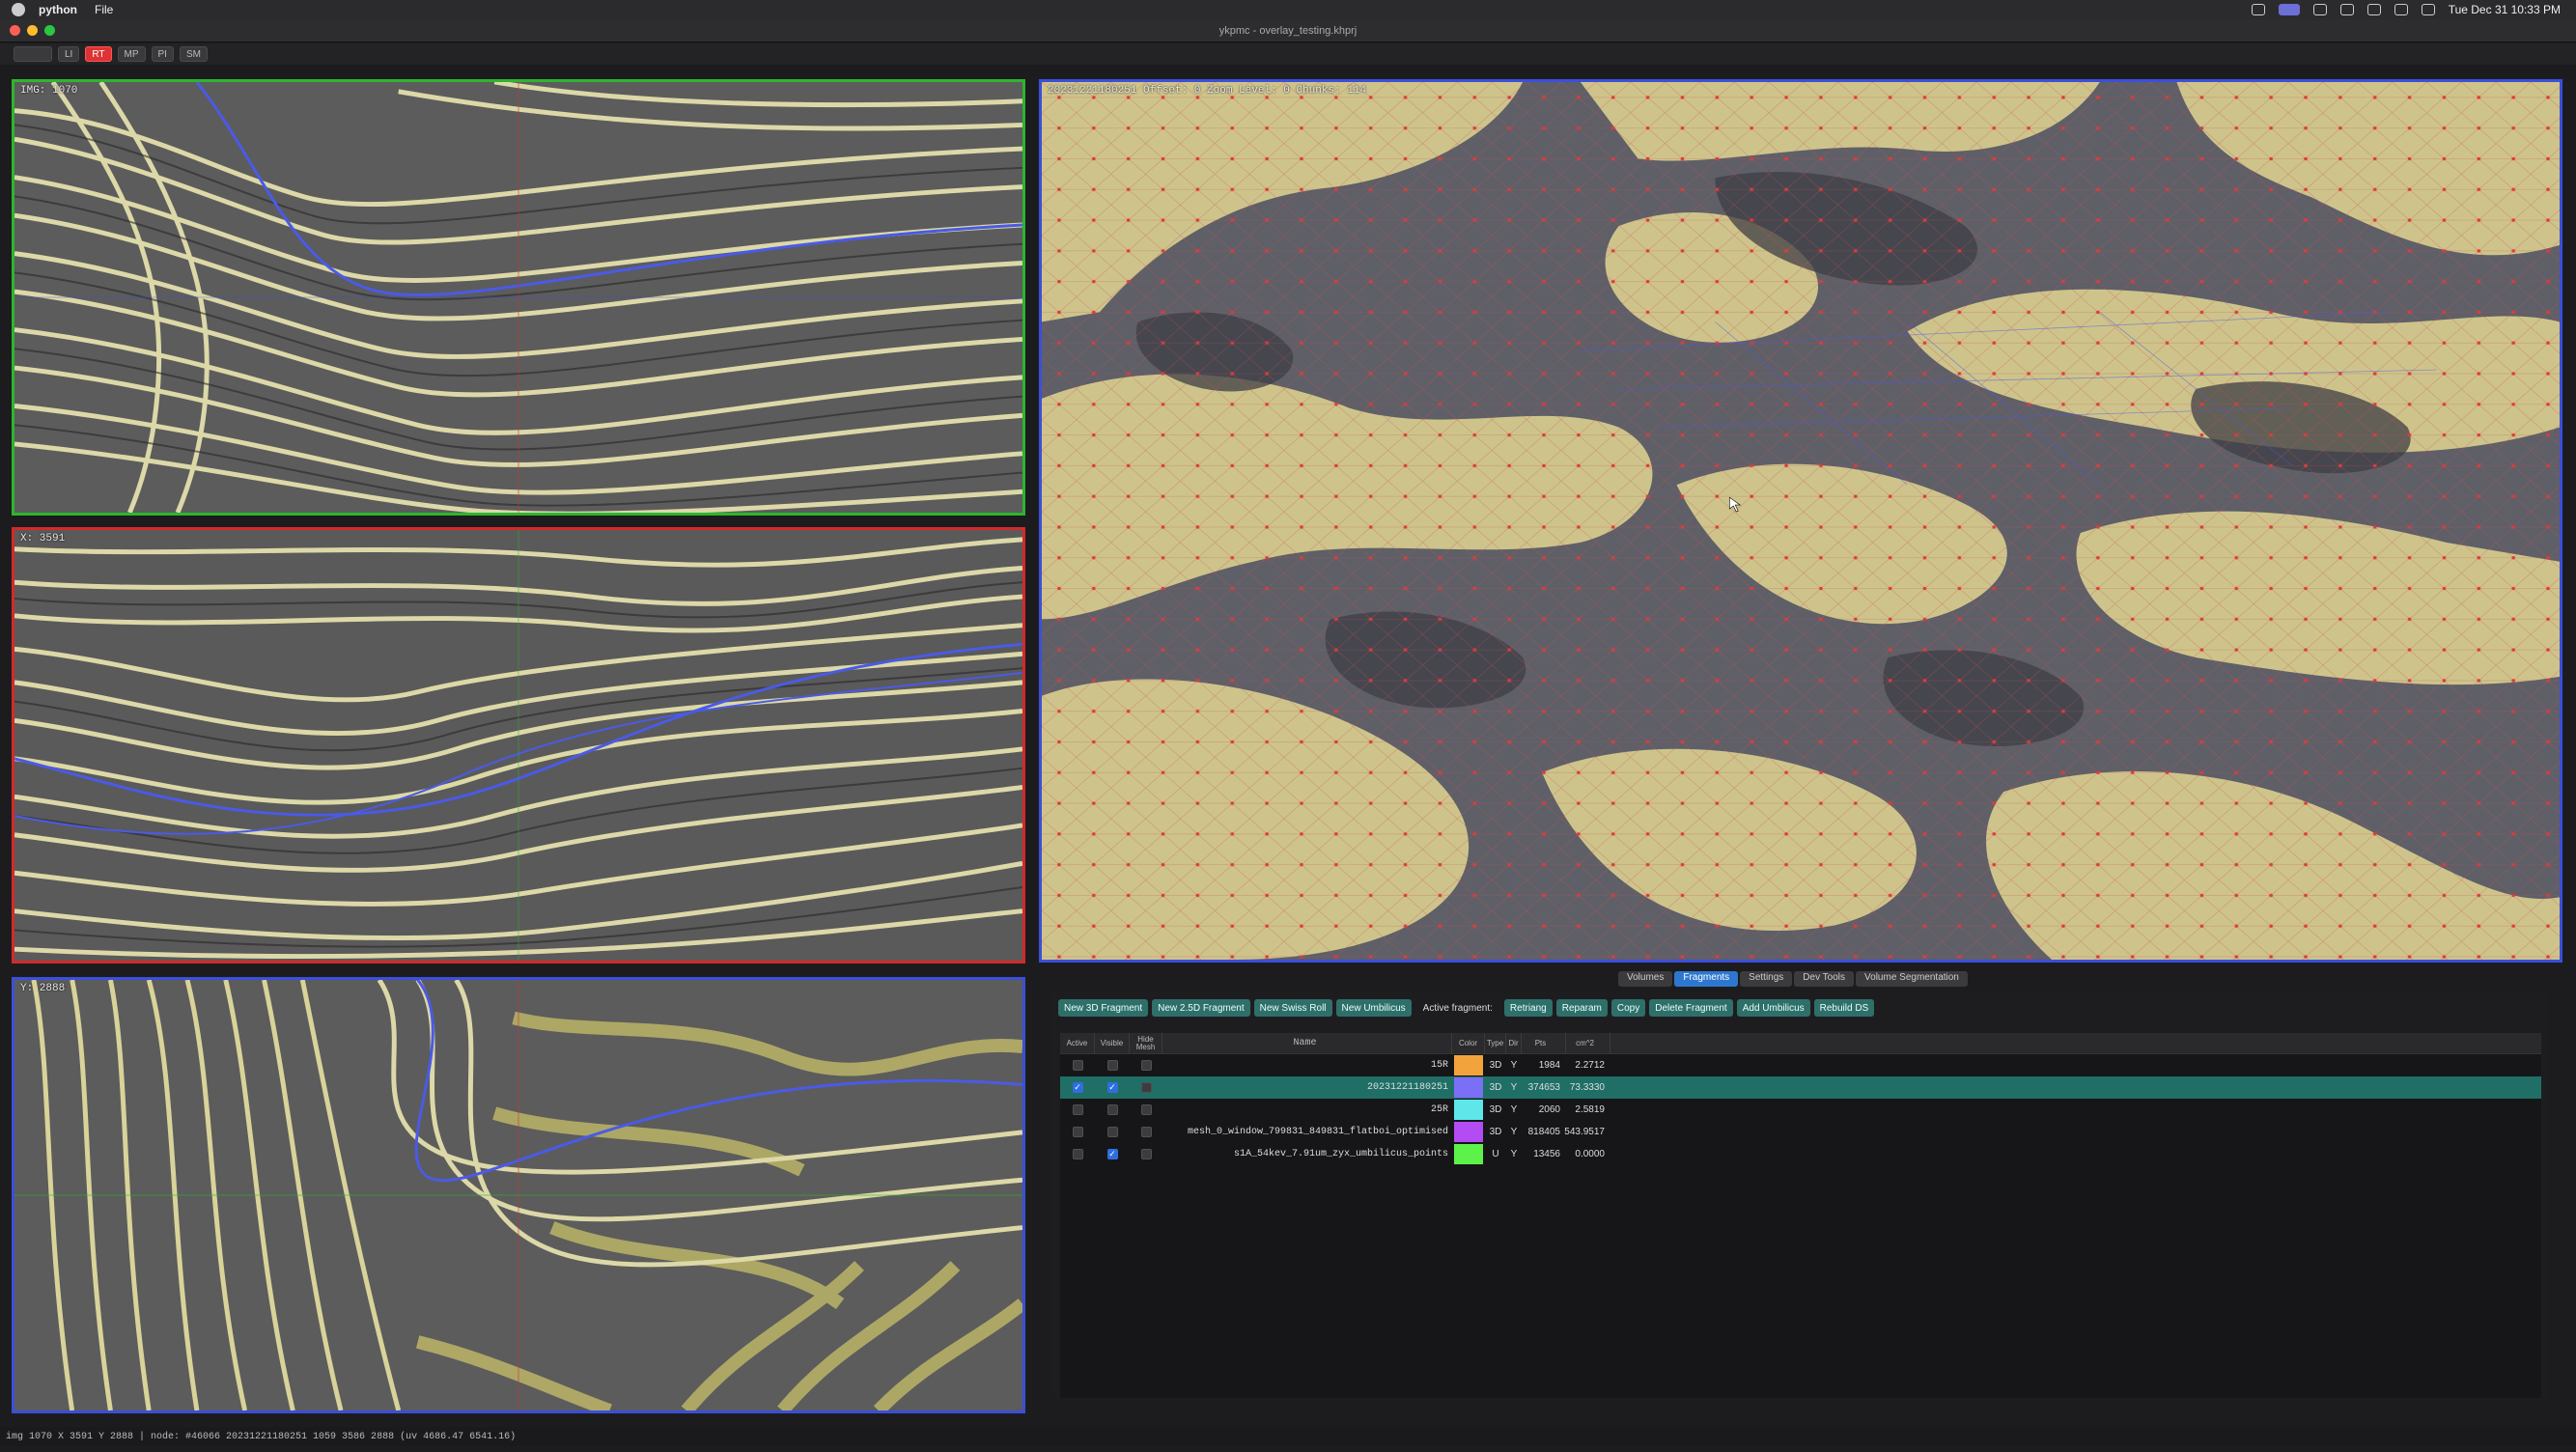 This screenshot has height=1452, width=2576. I want to click on fragment-name: 25R, so click(1307, 1110).